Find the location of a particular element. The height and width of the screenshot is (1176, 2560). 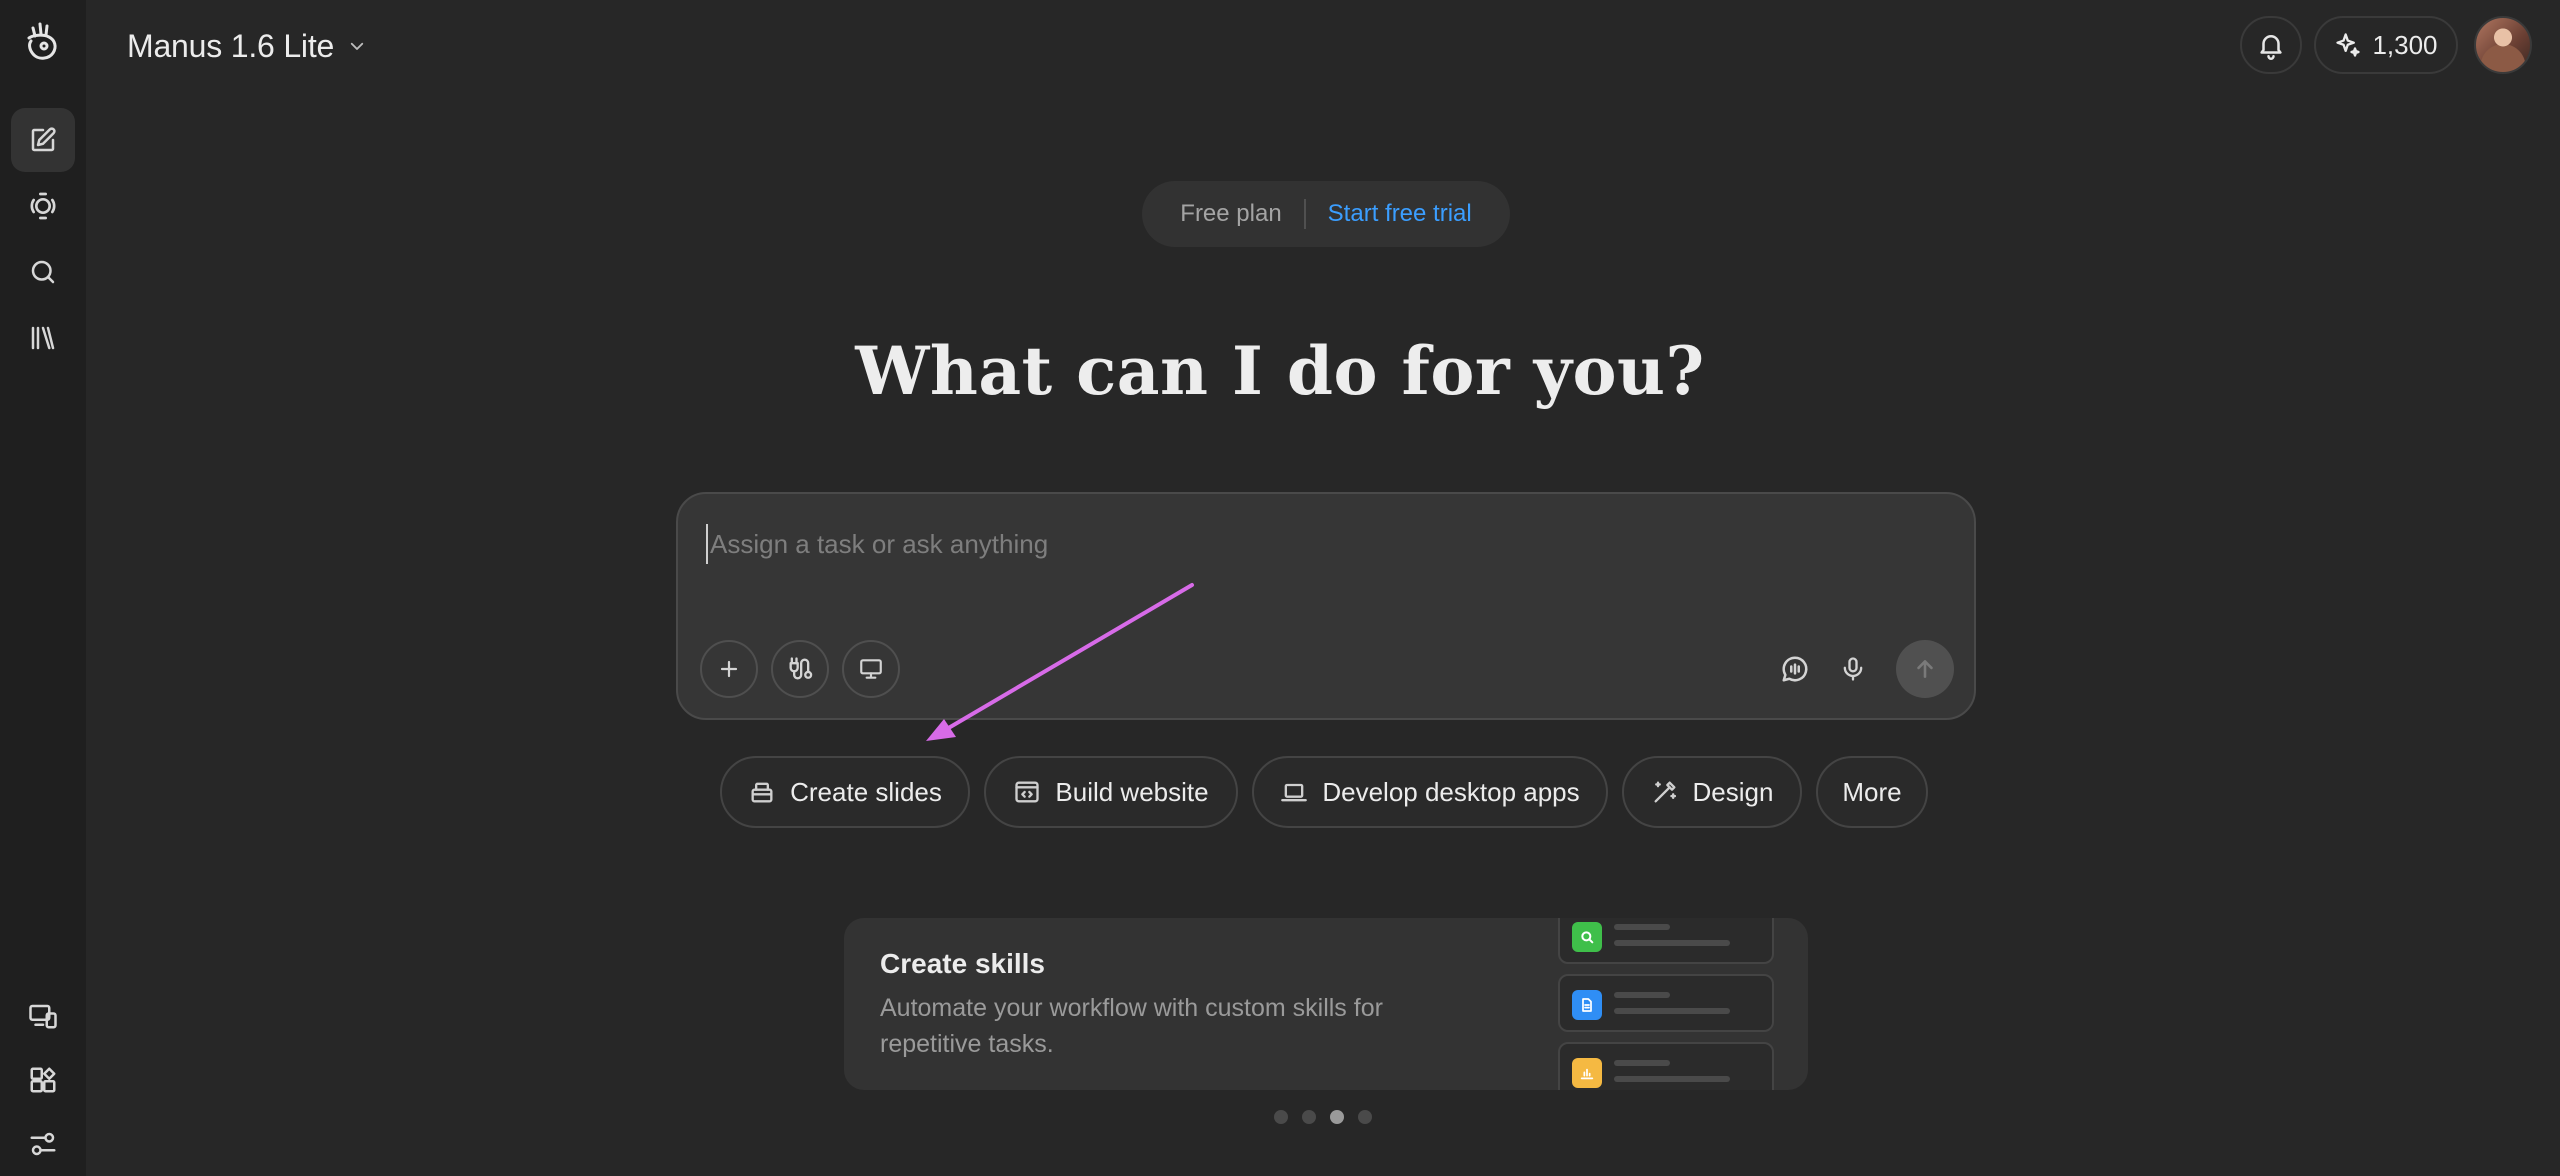

compose-icon is located at coordinates (43, 139).